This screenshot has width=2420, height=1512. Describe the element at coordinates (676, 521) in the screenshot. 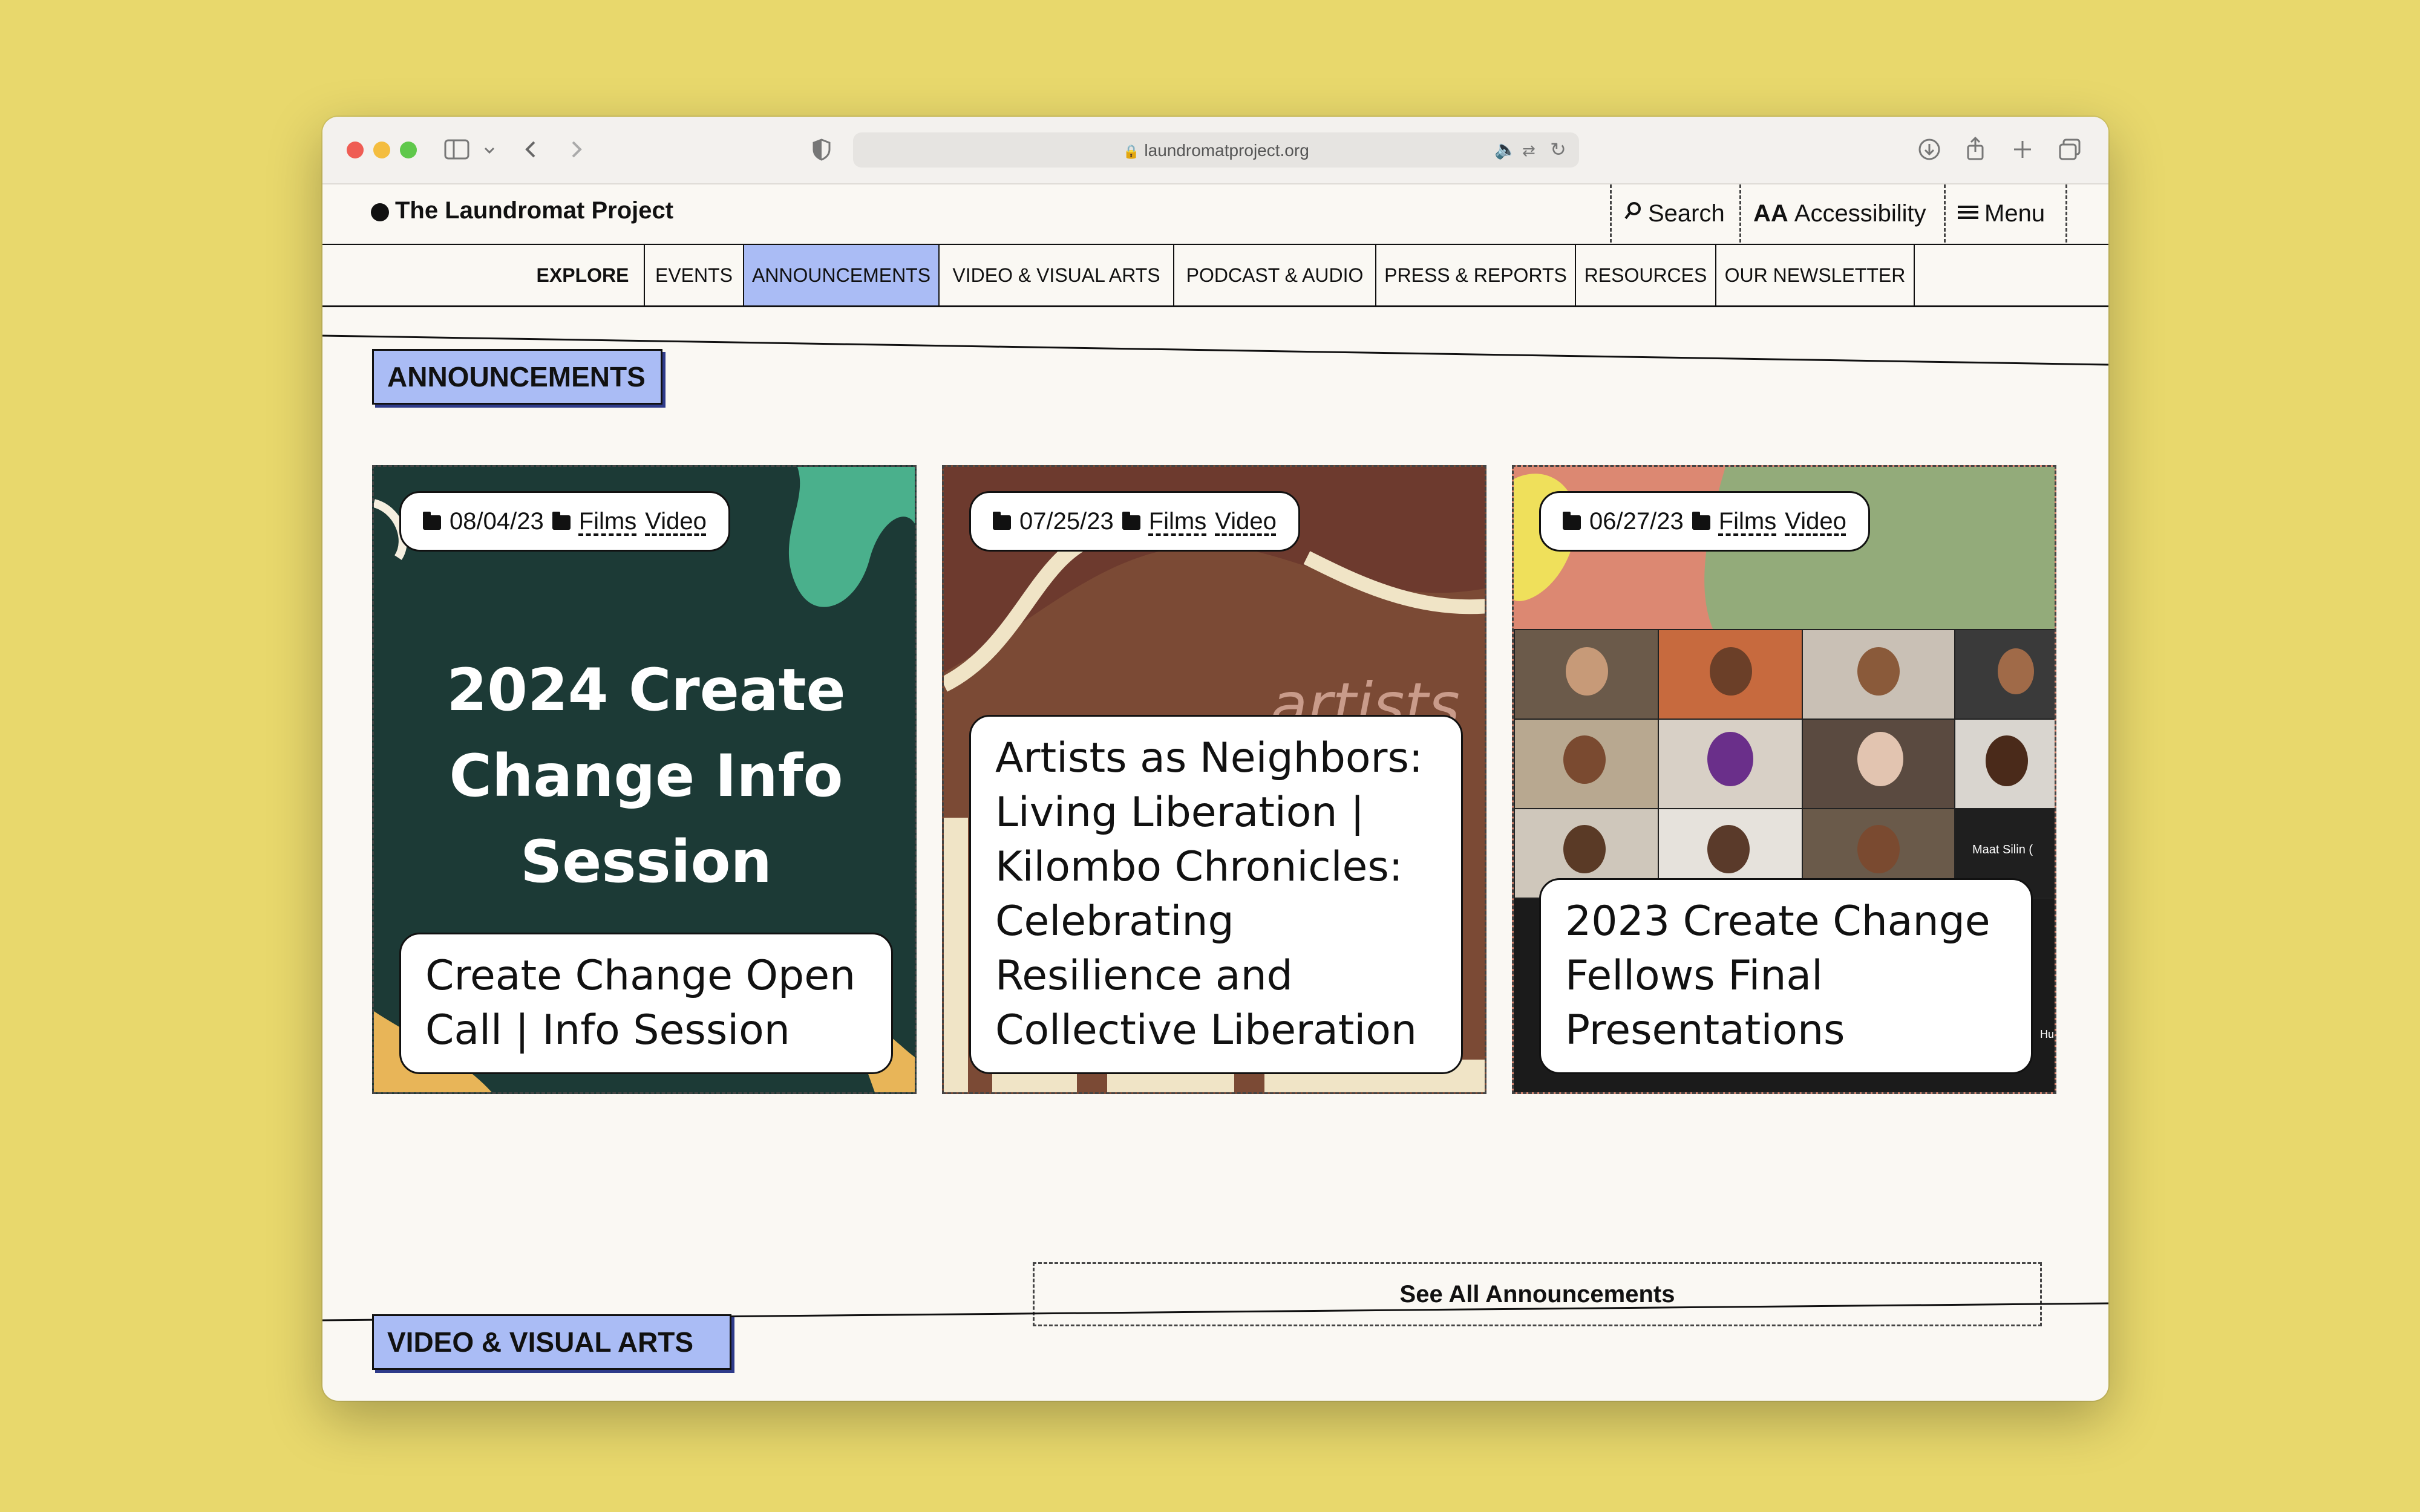

I see `card-1-tag-video: Video` at that location.